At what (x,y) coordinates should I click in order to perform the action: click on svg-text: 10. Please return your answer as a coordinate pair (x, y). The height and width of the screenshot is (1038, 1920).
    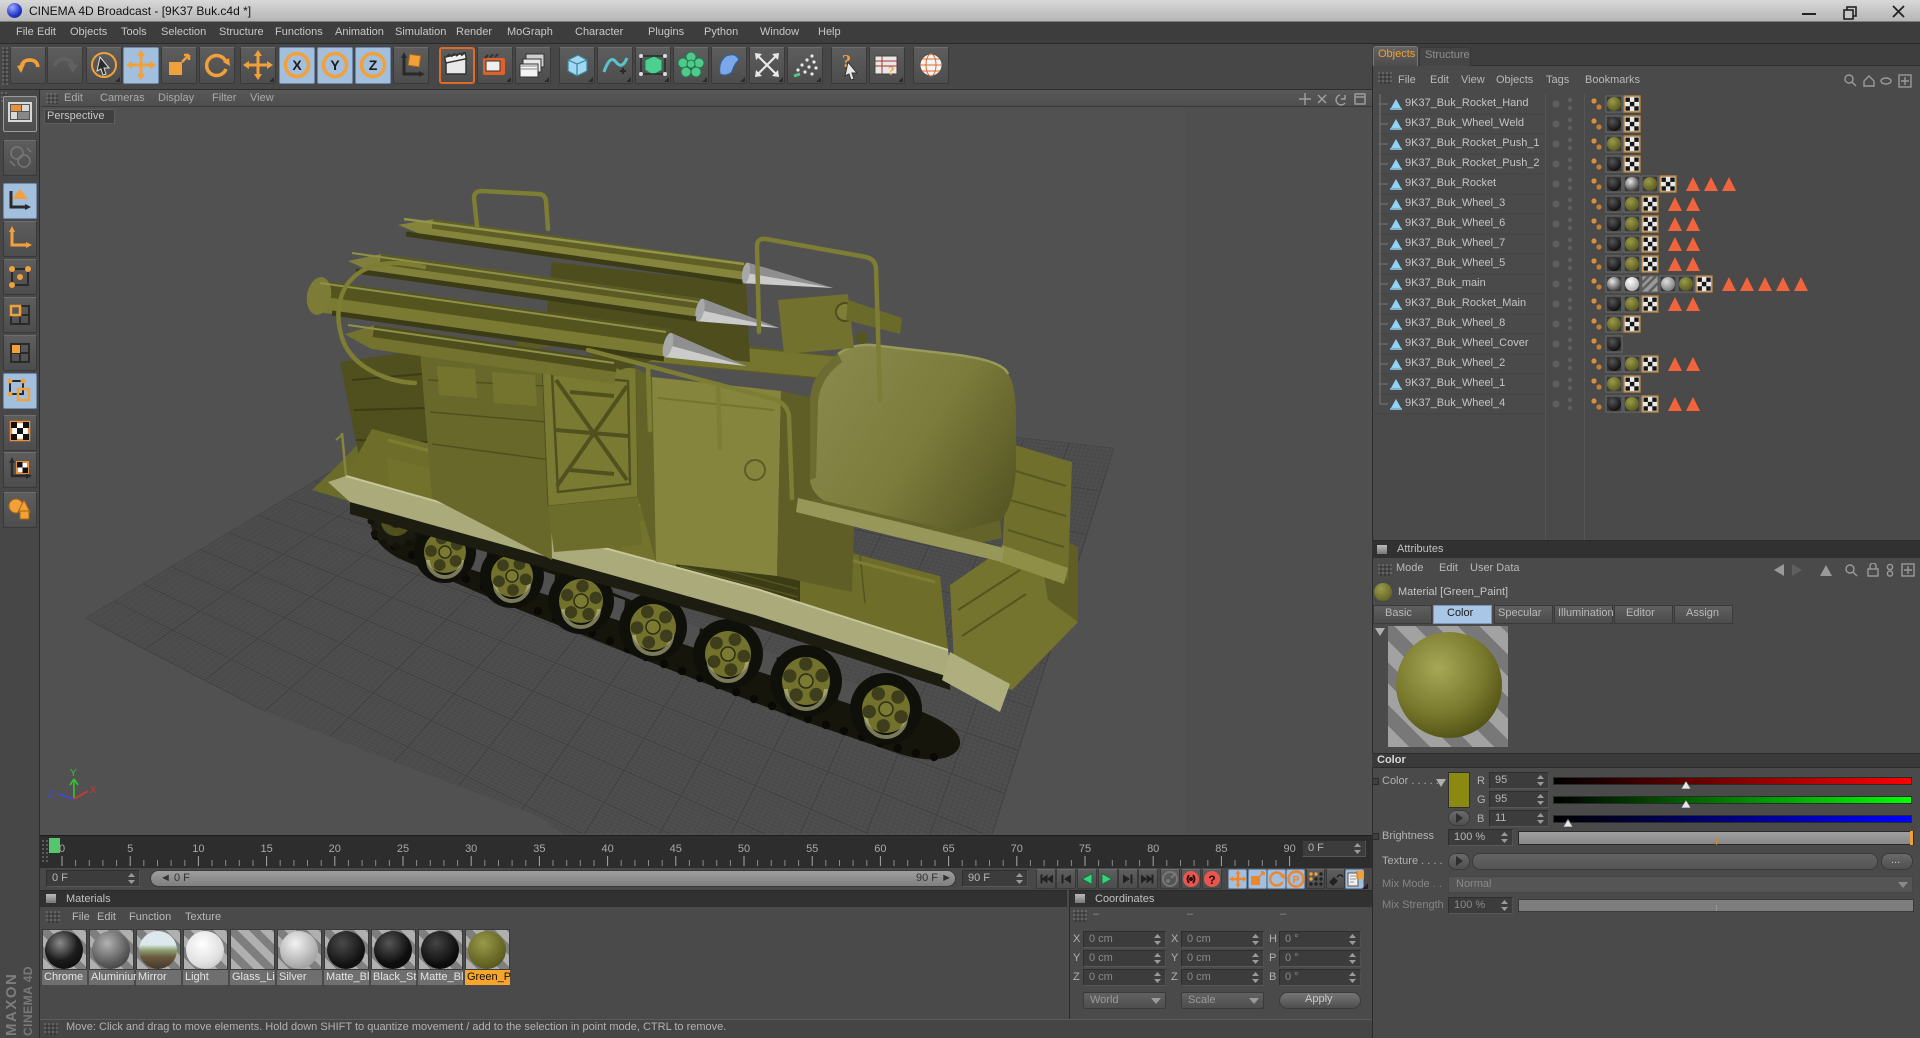
    Looking at the image, I should click on (198, 849).